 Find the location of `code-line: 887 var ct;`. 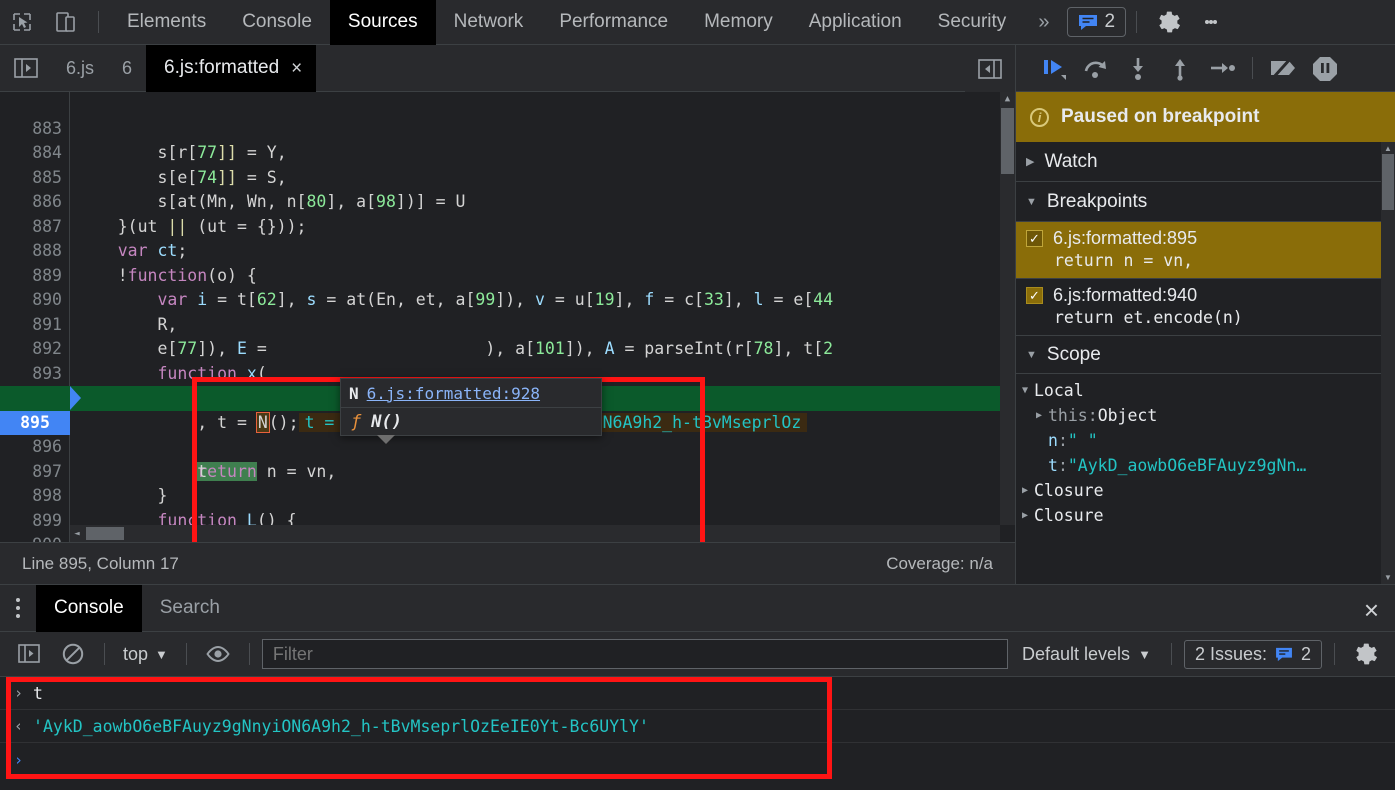

code-line: 887 var ct; is located at coordinates (507, 225).